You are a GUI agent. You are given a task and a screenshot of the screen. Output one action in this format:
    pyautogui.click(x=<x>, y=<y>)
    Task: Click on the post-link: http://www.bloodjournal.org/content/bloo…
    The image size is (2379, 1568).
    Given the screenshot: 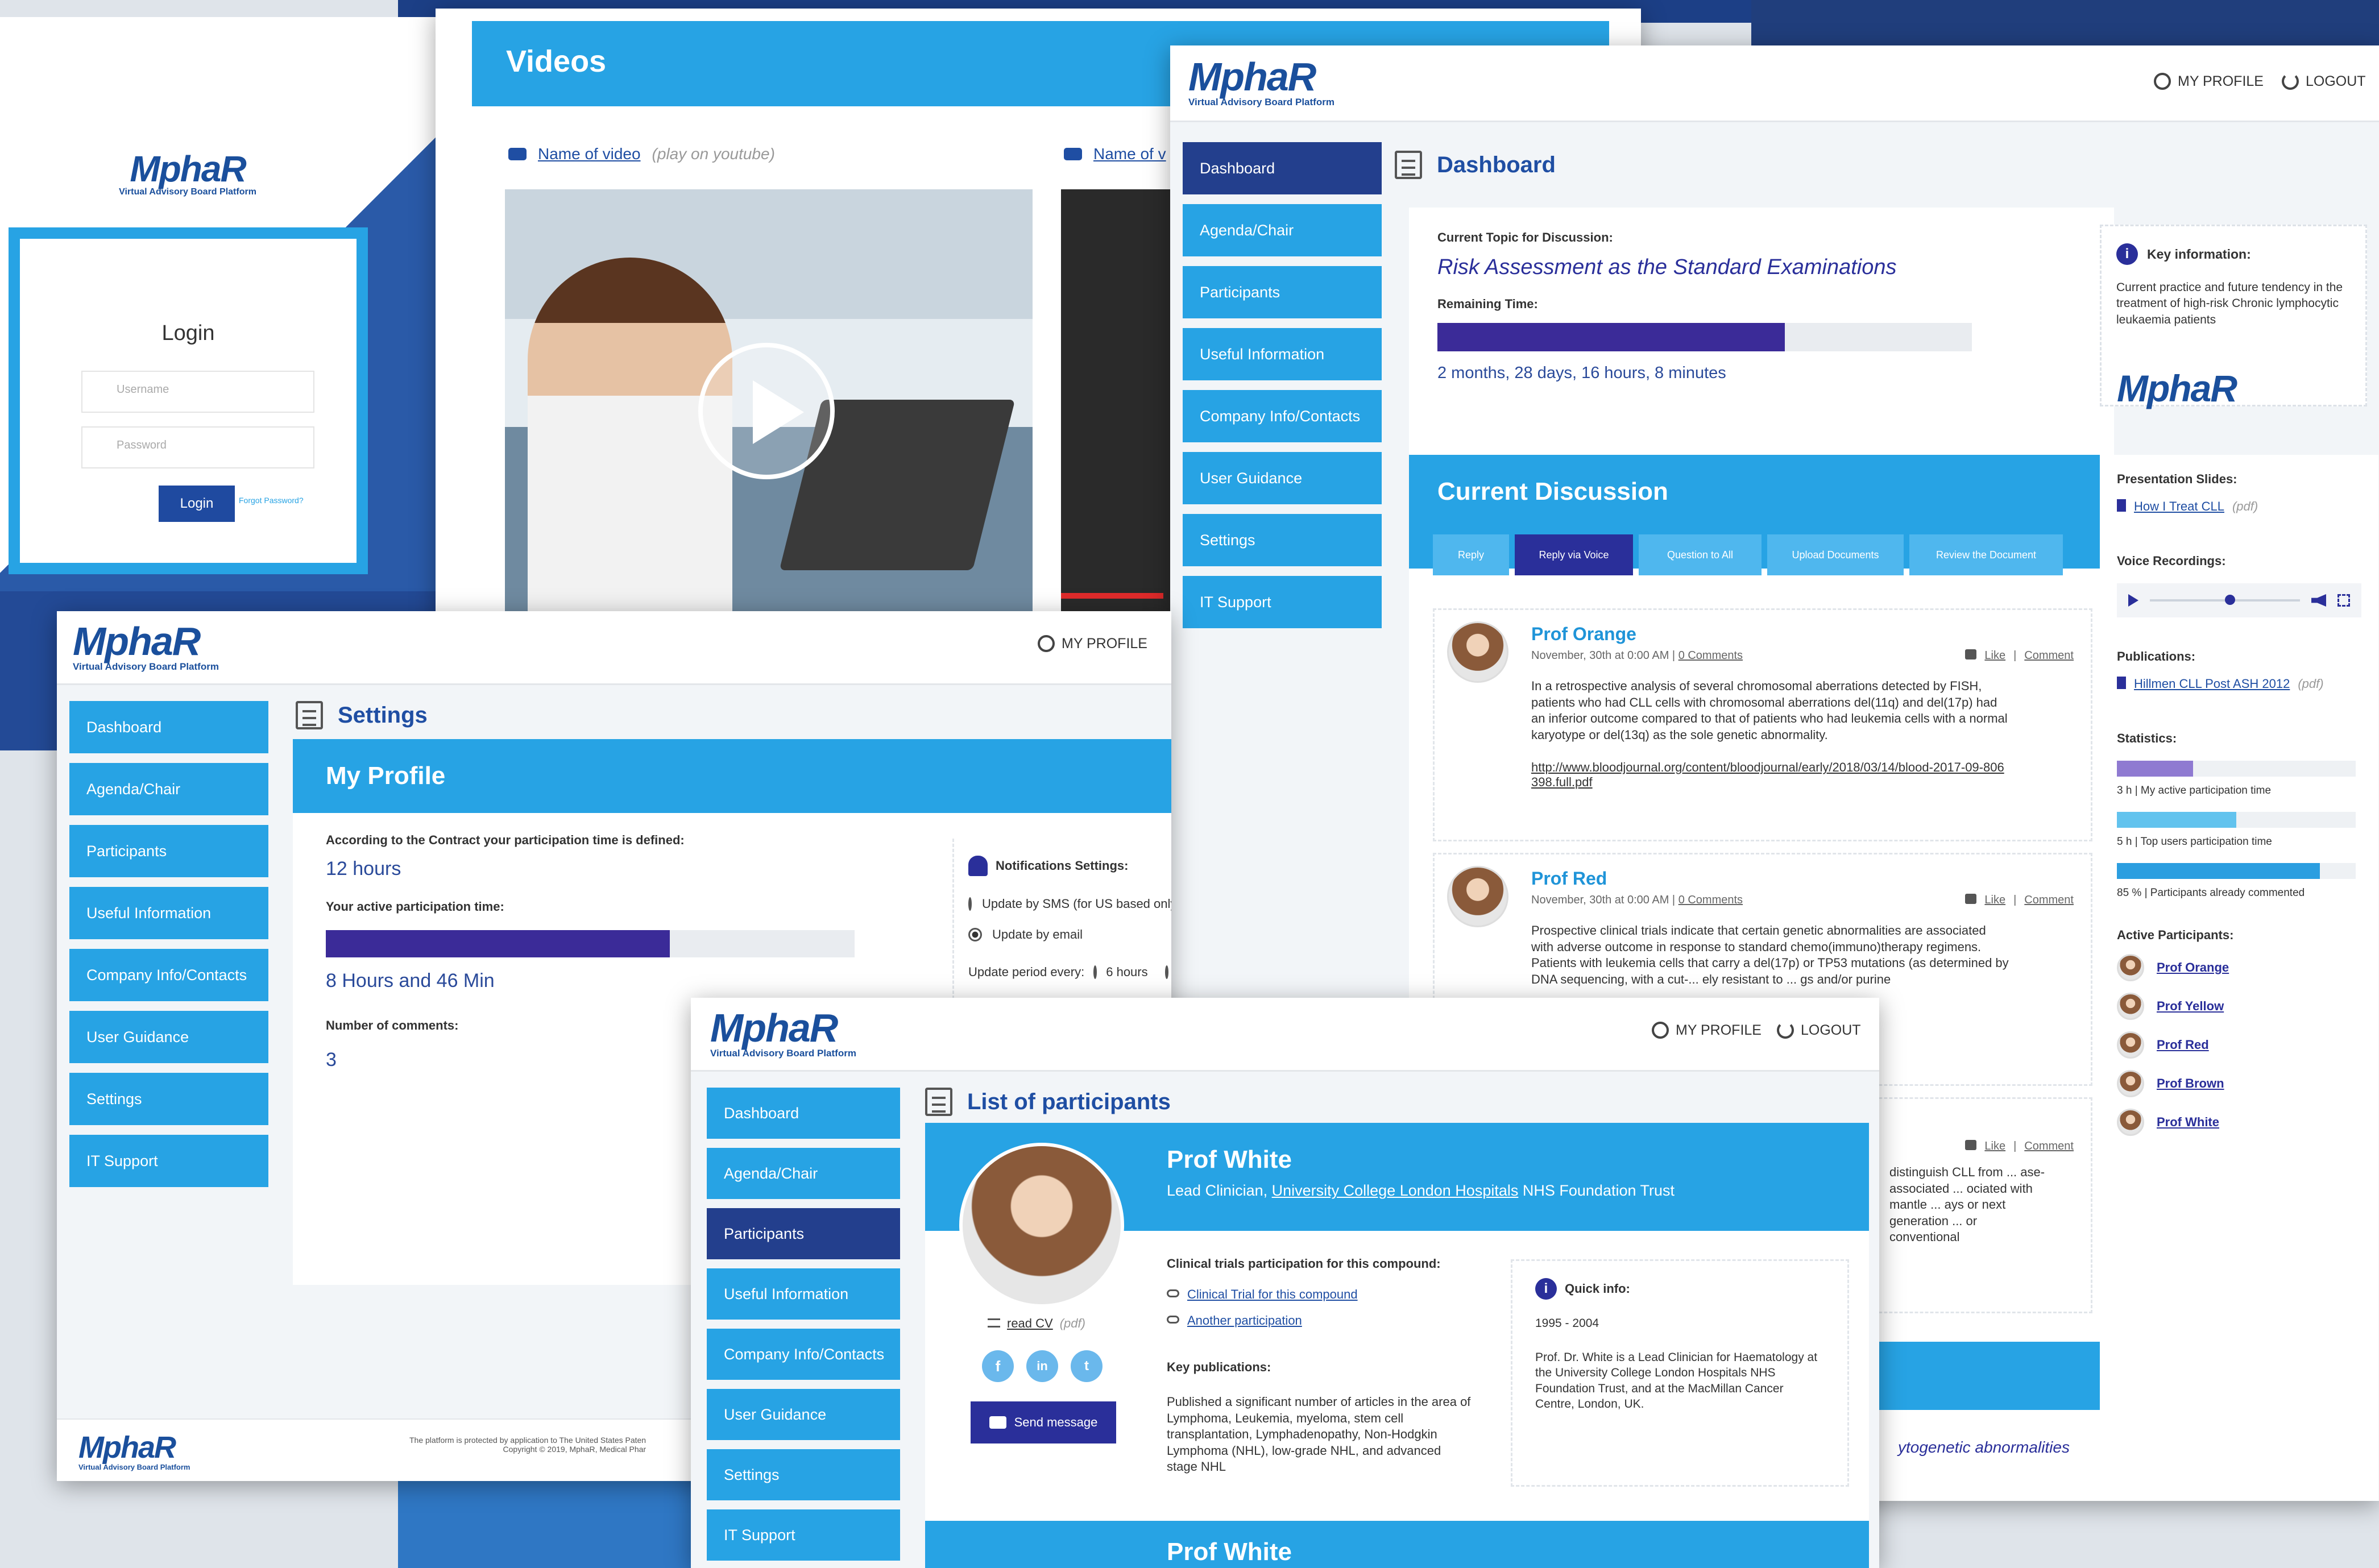 What is the action you would take?
    pyautogui.click(x=1770, y=775)
    